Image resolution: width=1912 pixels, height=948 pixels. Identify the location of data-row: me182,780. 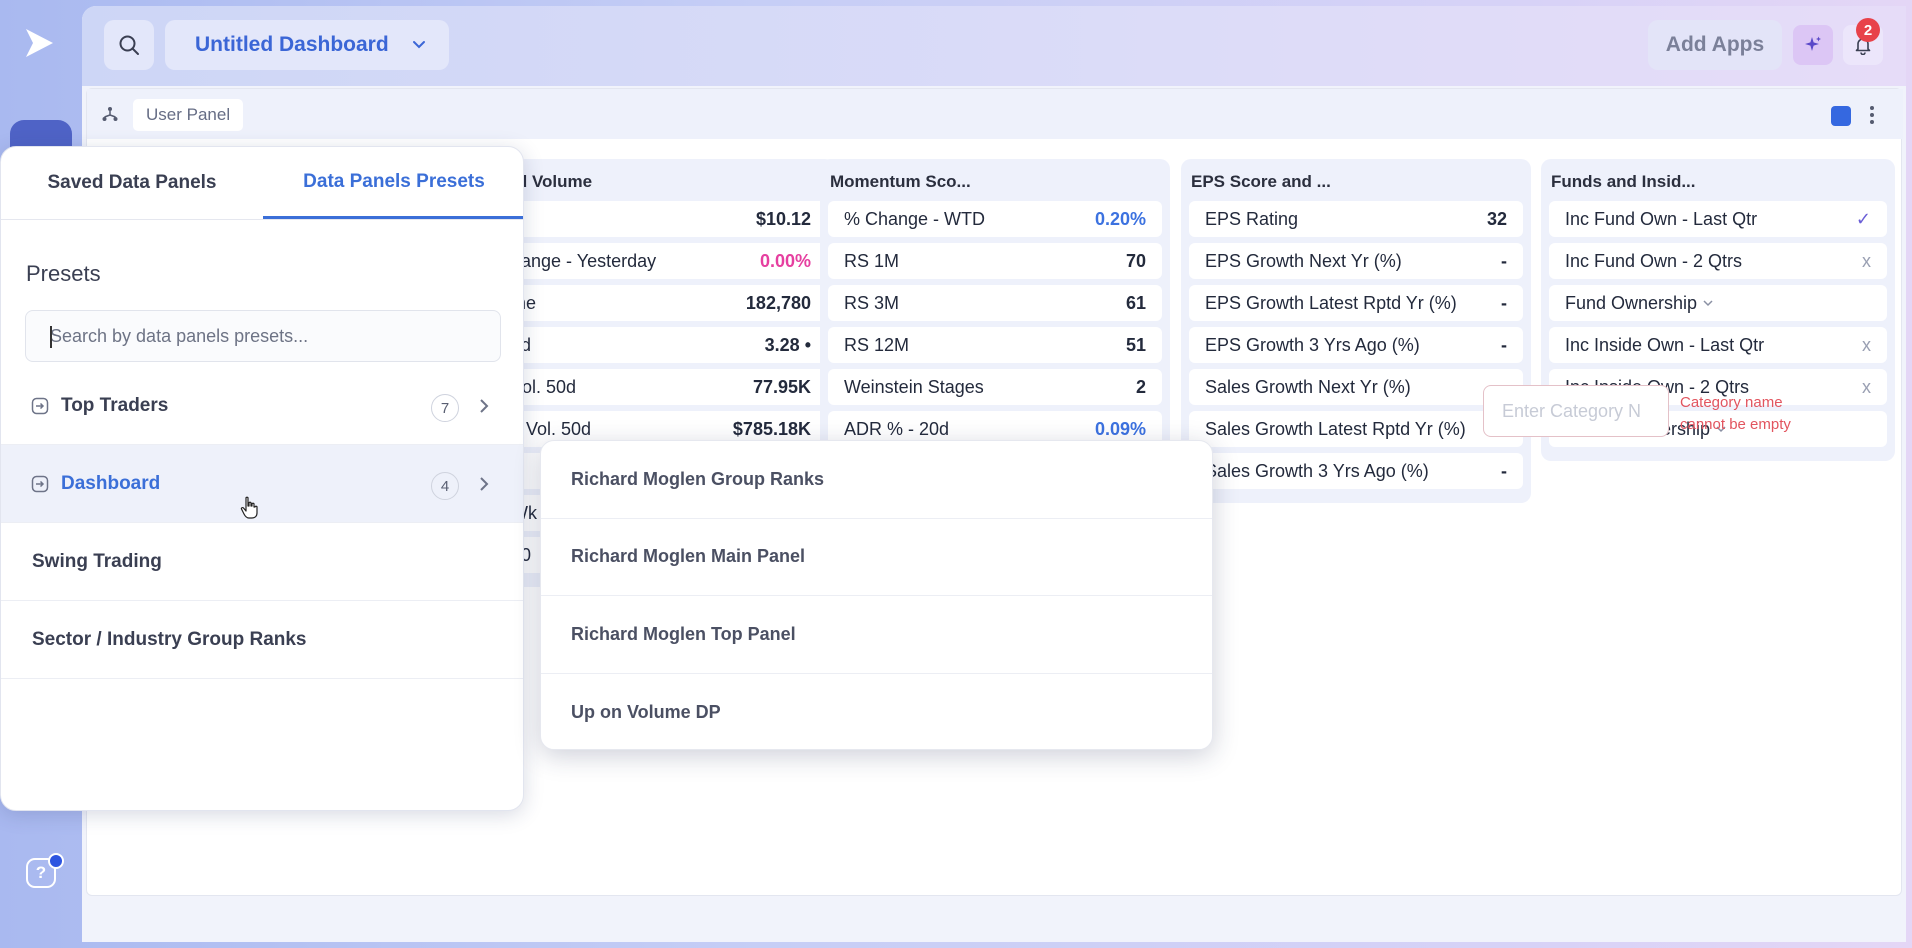
(661, 303).